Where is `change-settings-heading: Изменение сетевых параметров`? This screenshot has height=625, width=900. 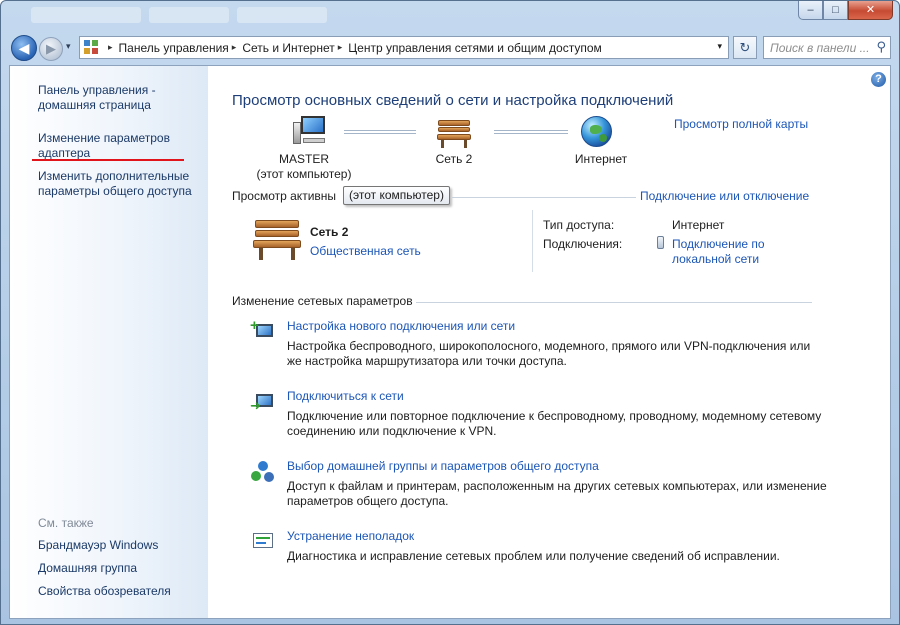
change-settings-heading: Изменение сетевых параметров is located at coordinates (322, 301).